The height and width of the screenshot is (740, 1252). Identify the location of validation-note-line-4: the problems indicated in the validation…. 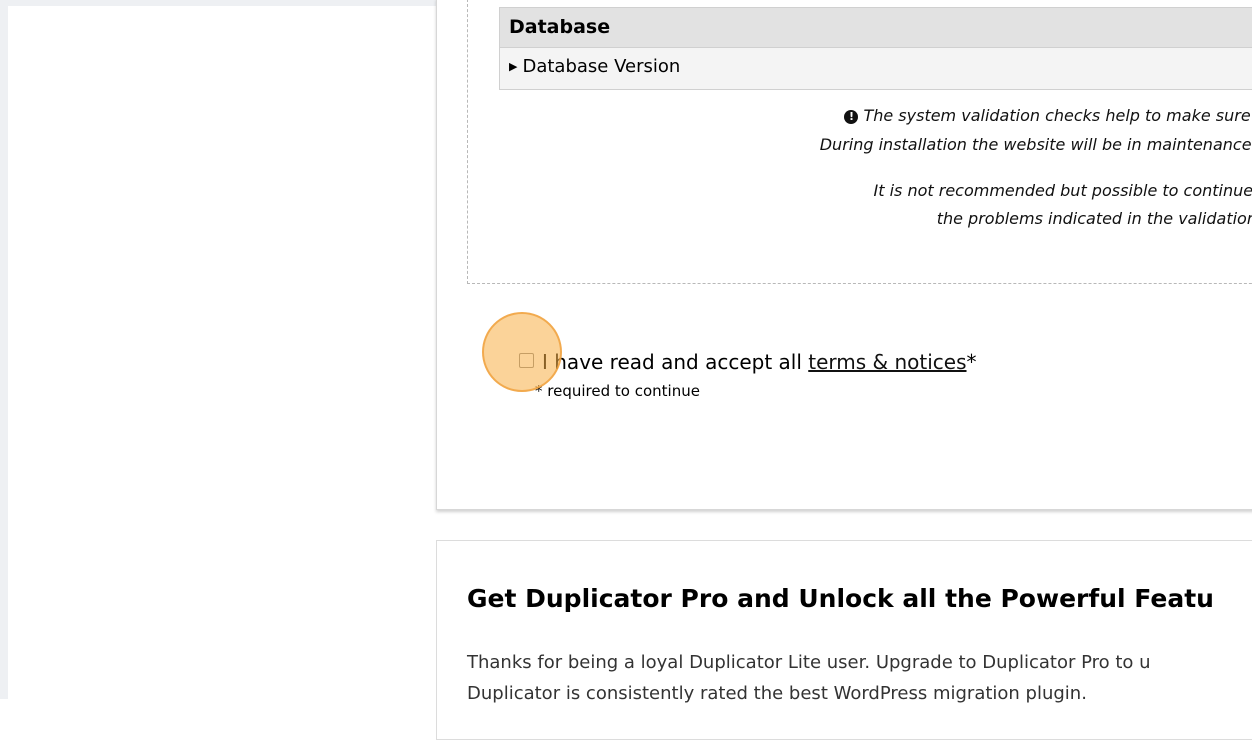
(1094, 218).